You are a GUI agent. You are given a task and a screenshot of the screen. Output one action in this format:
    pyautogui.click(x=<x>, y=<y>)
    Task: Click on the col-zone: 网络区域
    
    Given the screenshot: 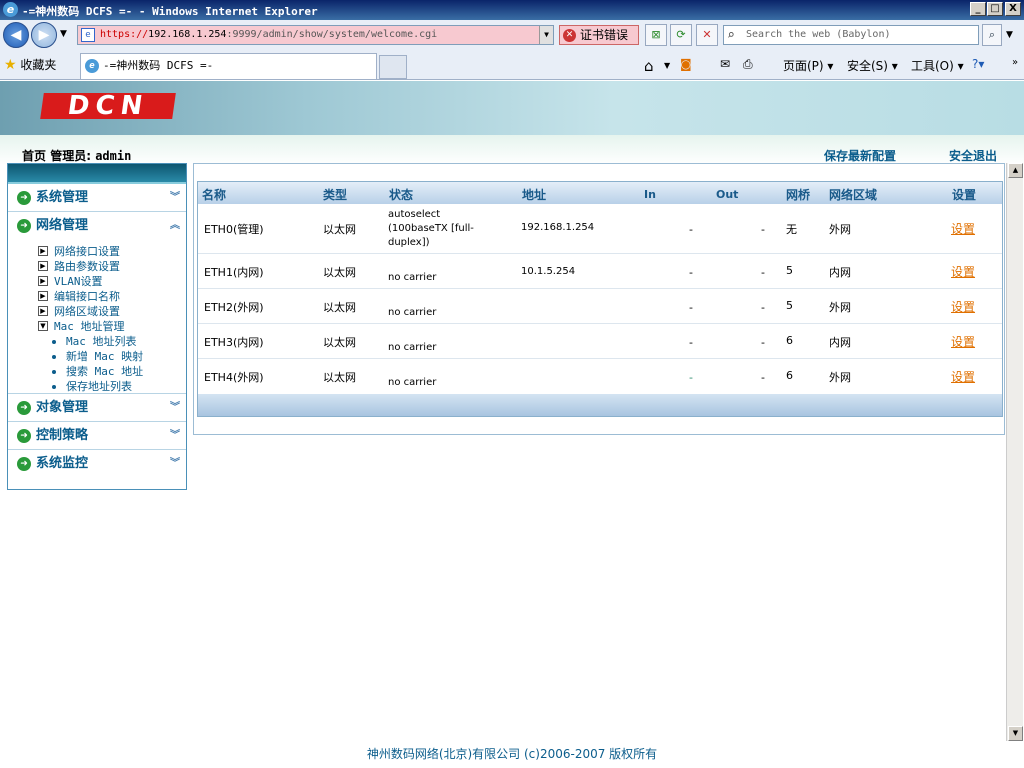 What is the action you would take?
    pyautogui.click(x=853, y=195)
    